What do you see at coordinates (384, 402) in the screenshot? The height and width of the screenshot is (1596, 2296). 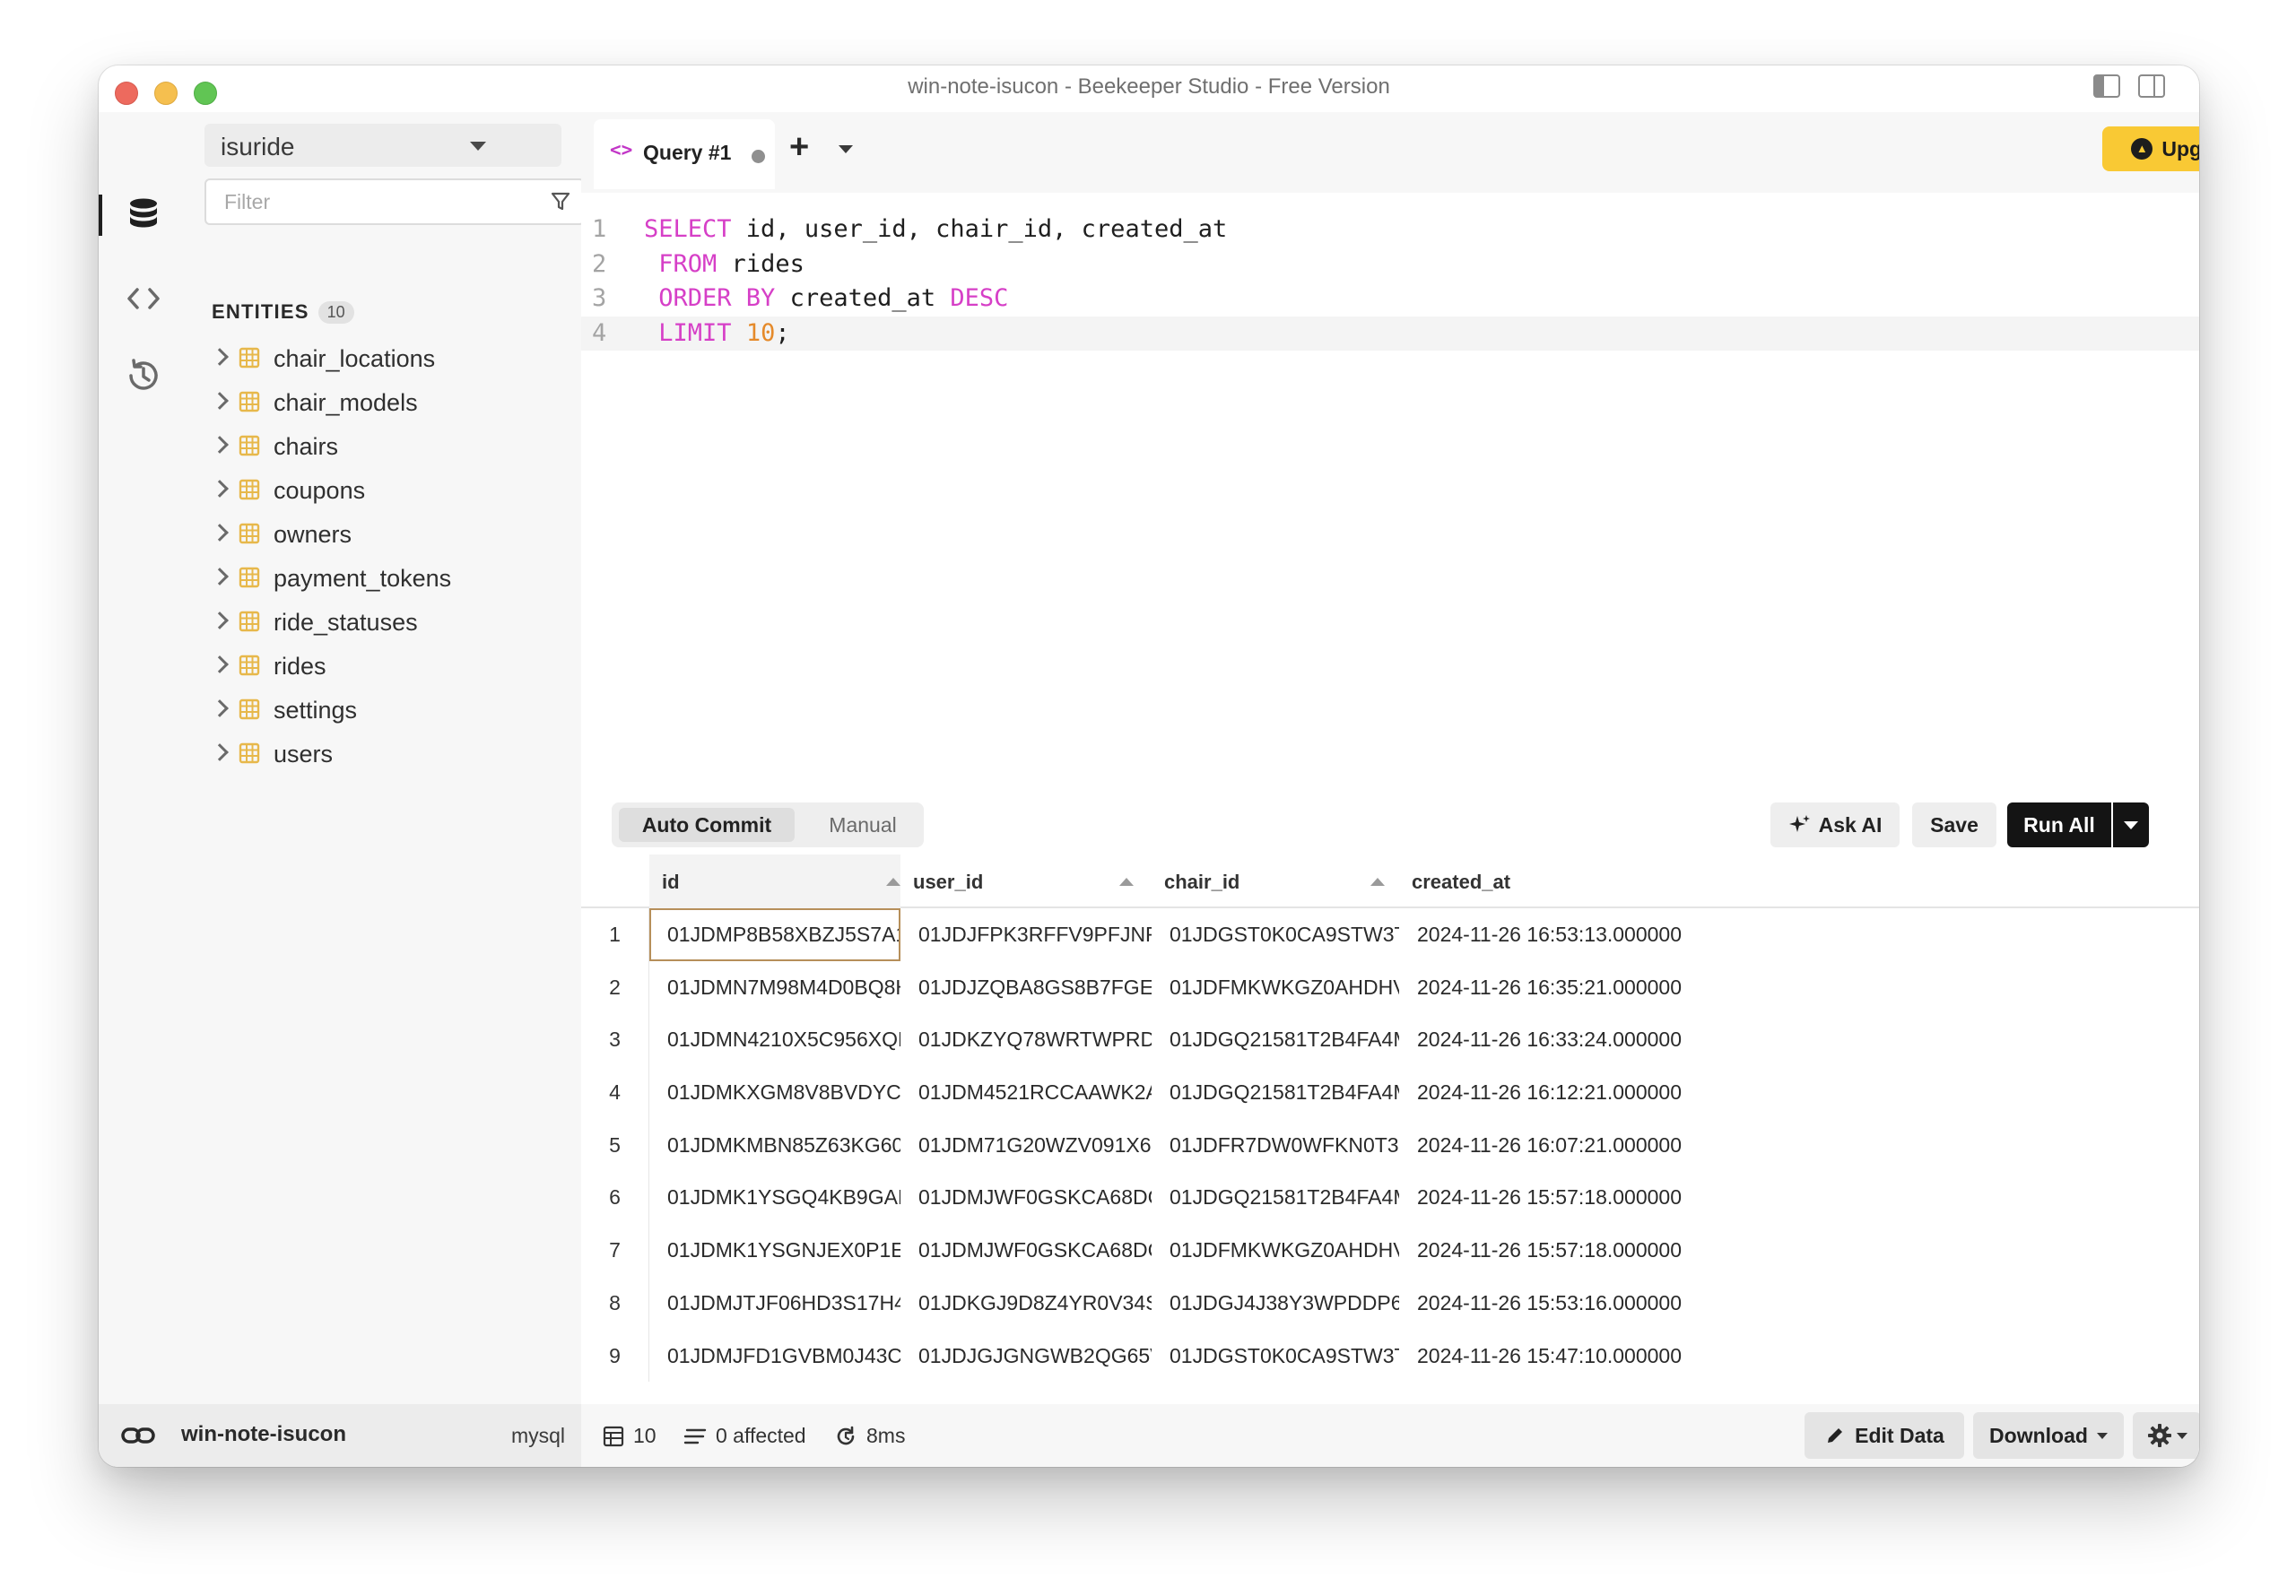 I see `entity-chair_models: chair_models` at bounding box center [384, 402].